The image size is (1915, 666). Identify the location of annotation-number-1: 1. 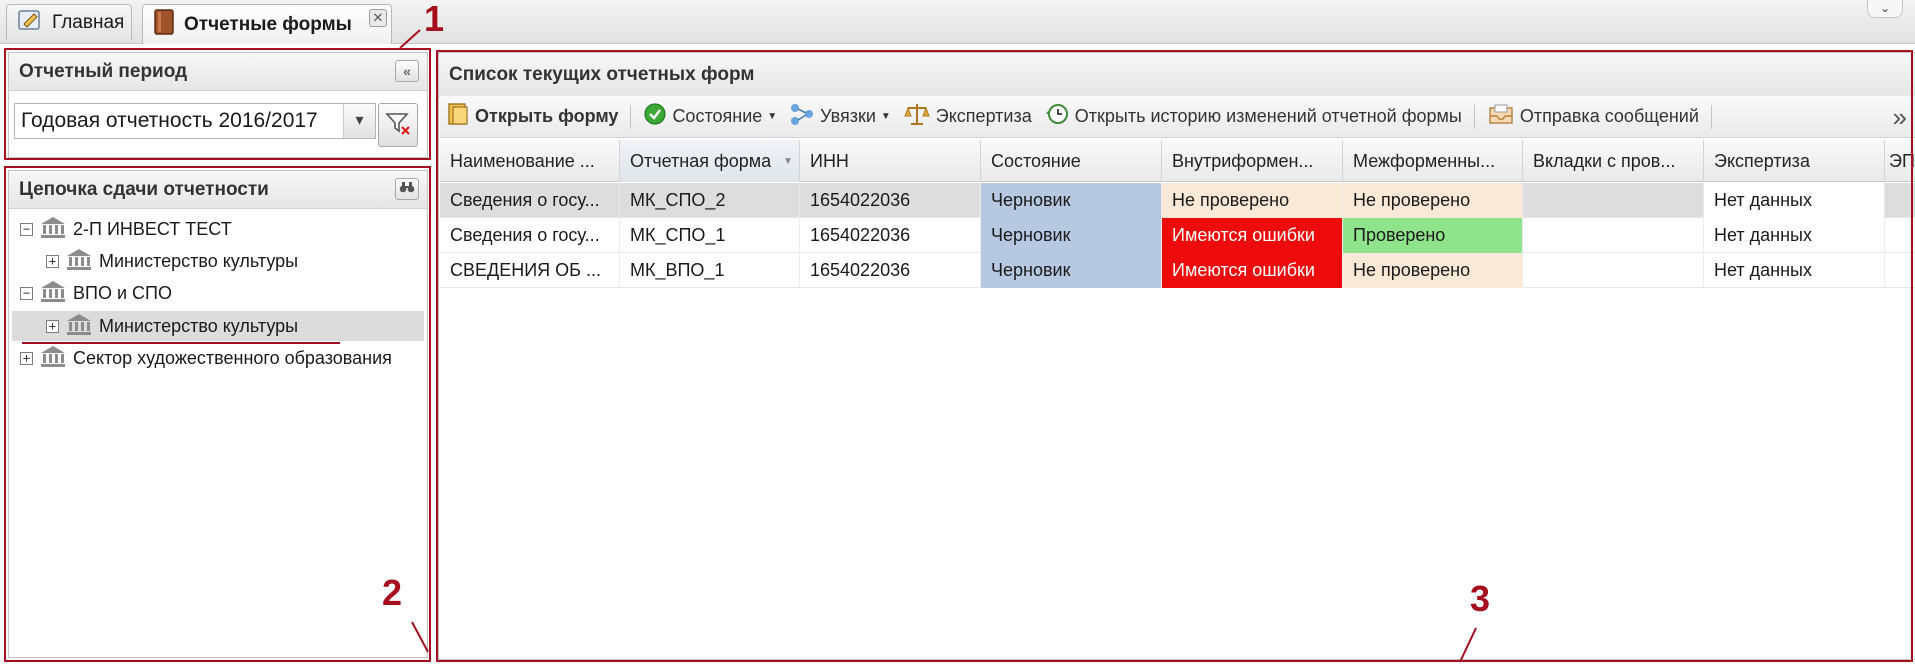
(434, 19).